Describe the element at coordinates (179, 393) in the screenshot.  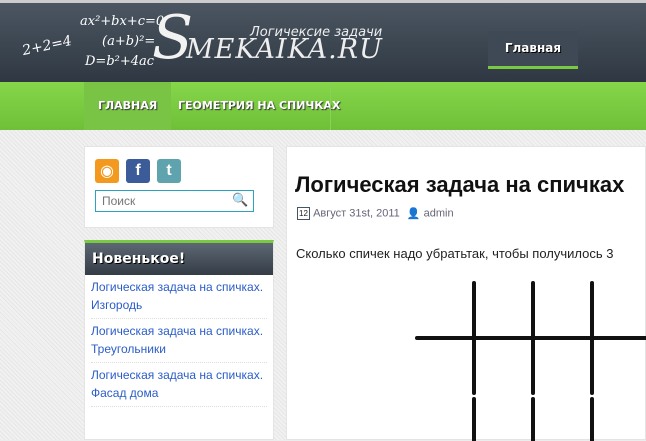
I see `link-line: Фасад дома` at that location.